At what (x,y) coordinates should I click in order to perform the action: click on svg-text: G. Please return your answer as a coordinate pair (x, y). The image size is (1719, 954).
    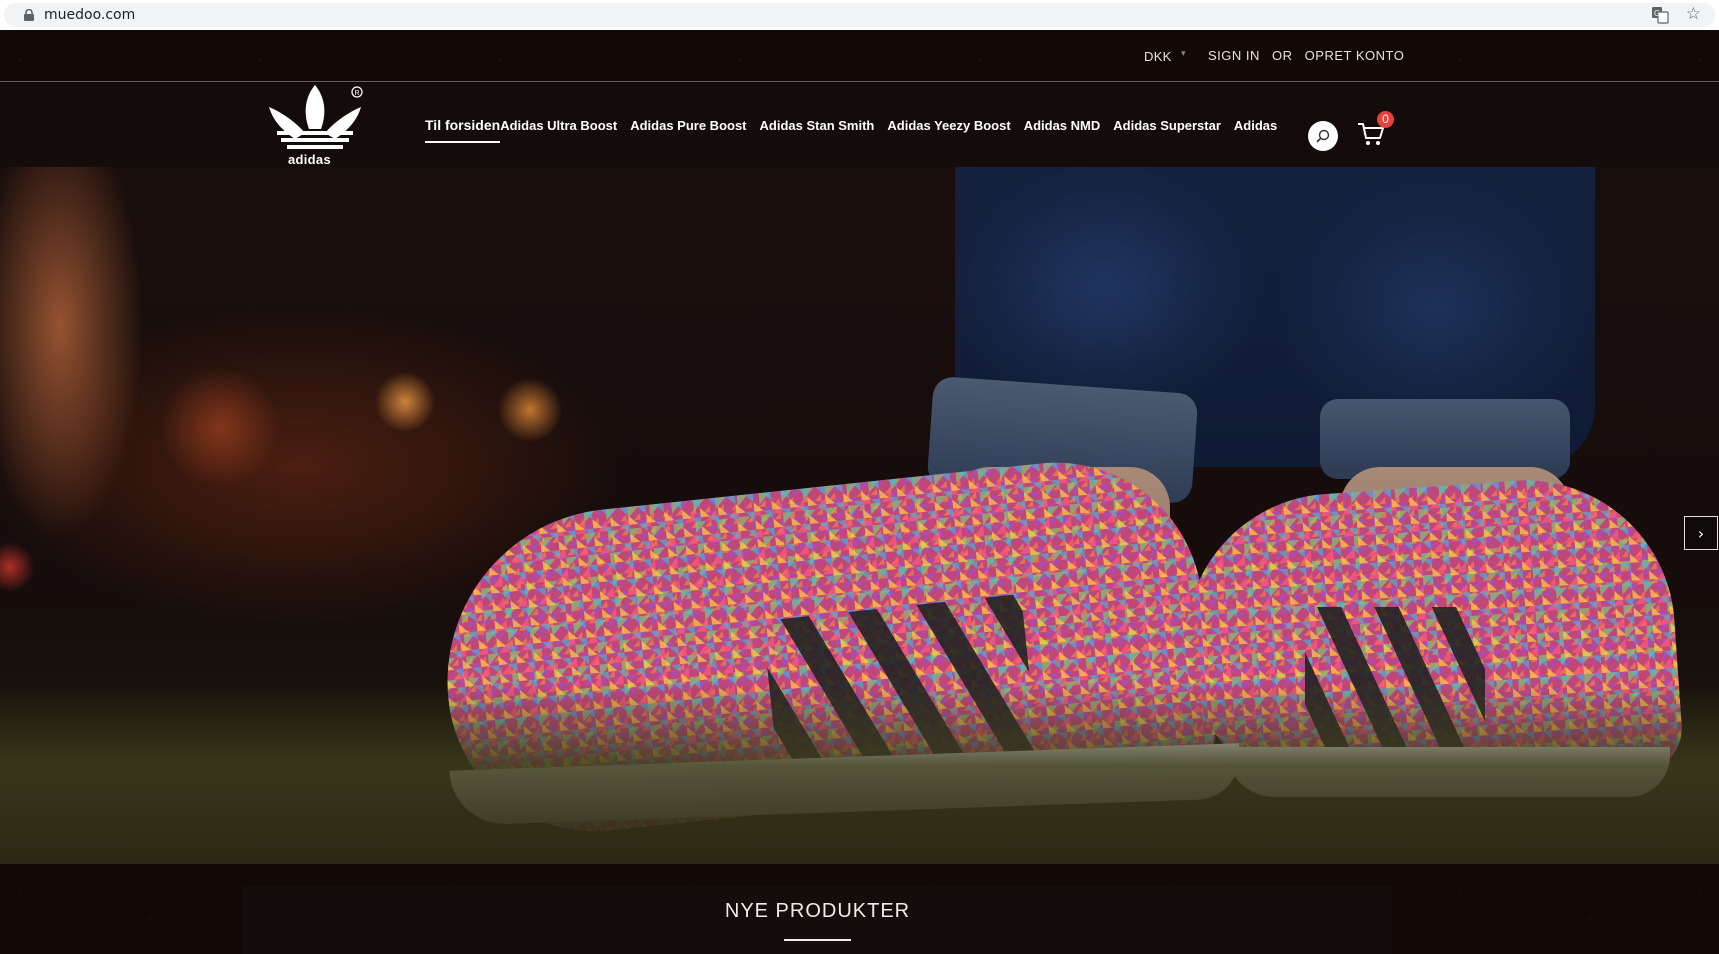
    Looking at the image, I should click on (1657, 13).